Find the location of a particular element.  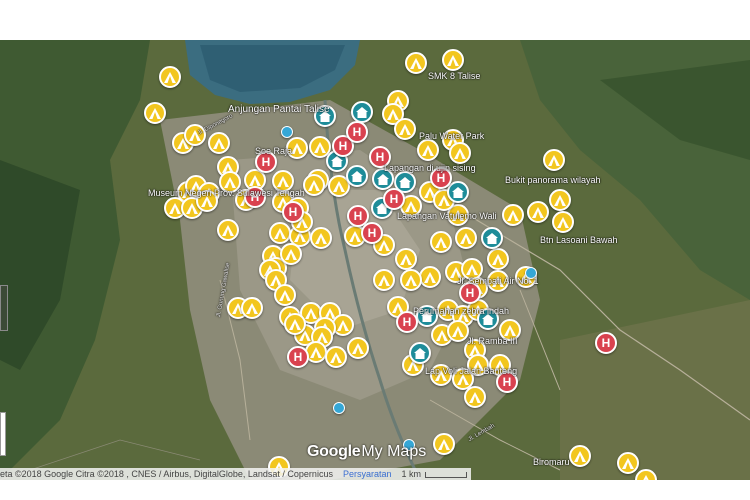

place-label: Soe Raja is located at coordinates (274, 151).